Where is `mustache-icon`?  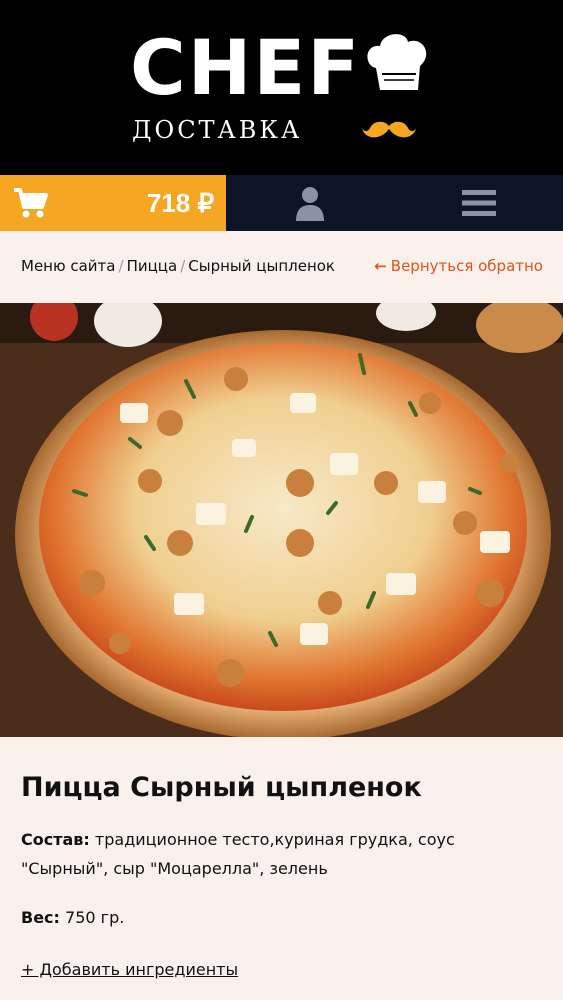 mustache-icon is located at coordinates (389, 129).